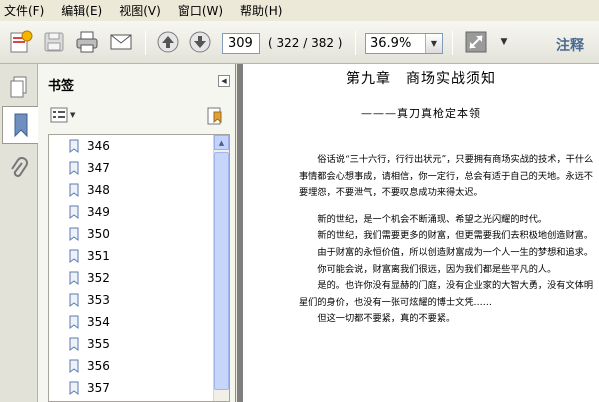 This screenshot has height=402, width=599. I want to click on printer-icon, so click(87, 42).